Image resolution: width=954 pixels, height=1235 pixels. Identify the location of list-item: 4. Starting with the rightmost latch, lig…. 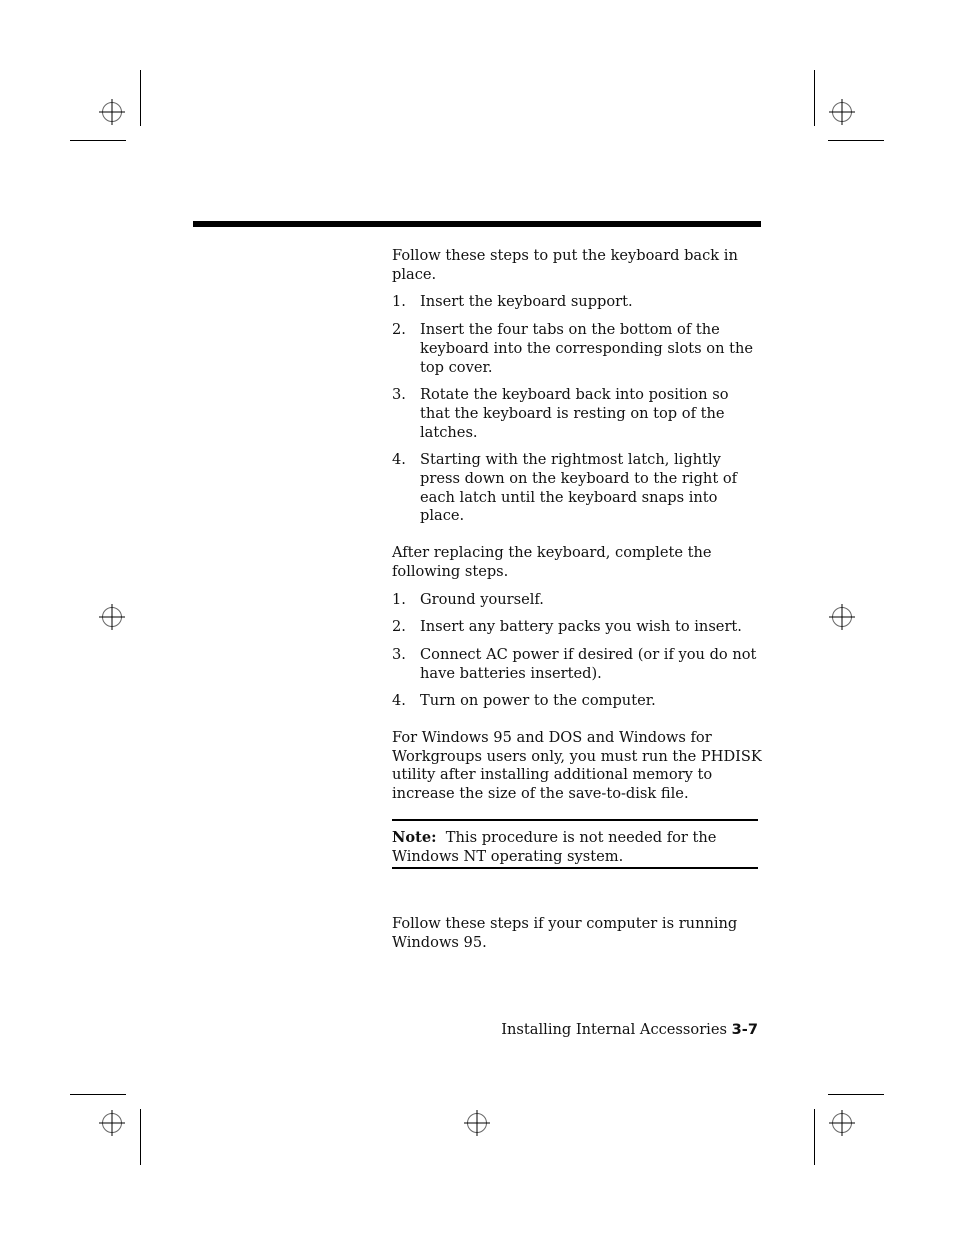
(577, 488).